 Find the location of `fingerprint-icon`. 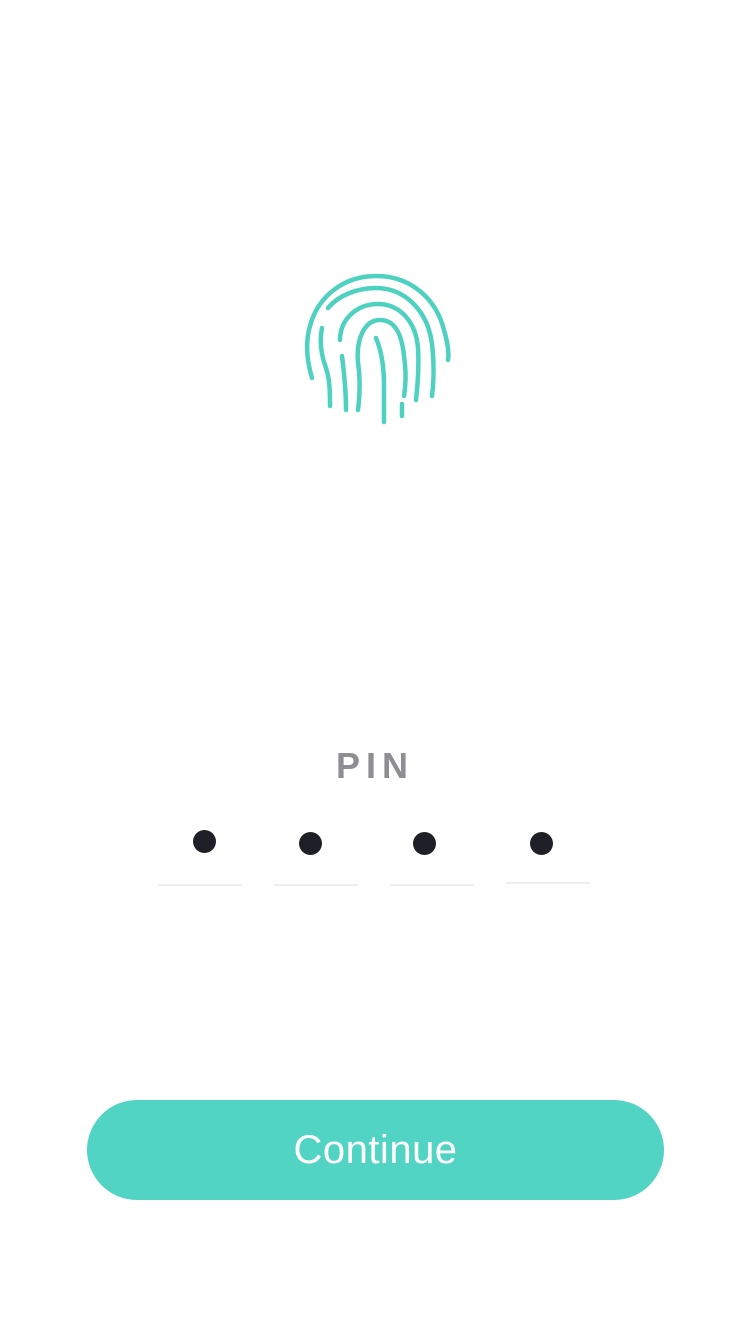

fingerprint-icon is located at coordinates (378, 349).